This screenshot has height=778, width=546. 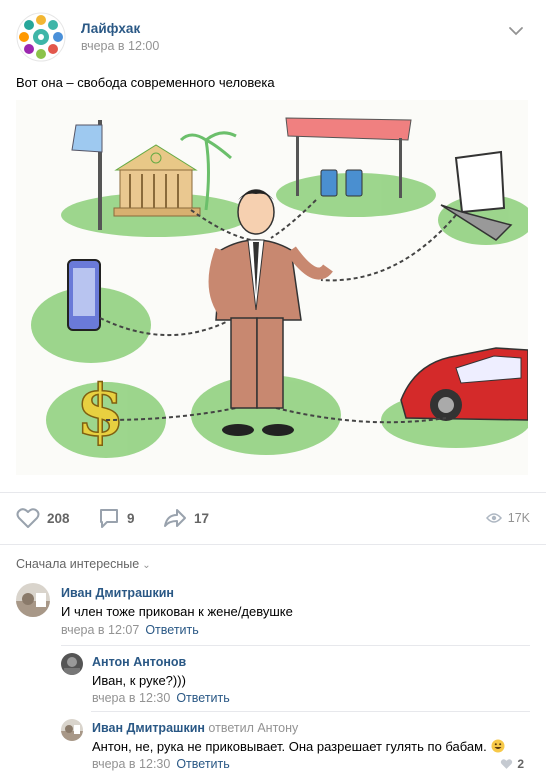 I want to click on dollar-sign-drawing: $, so click(x=100, y=410).